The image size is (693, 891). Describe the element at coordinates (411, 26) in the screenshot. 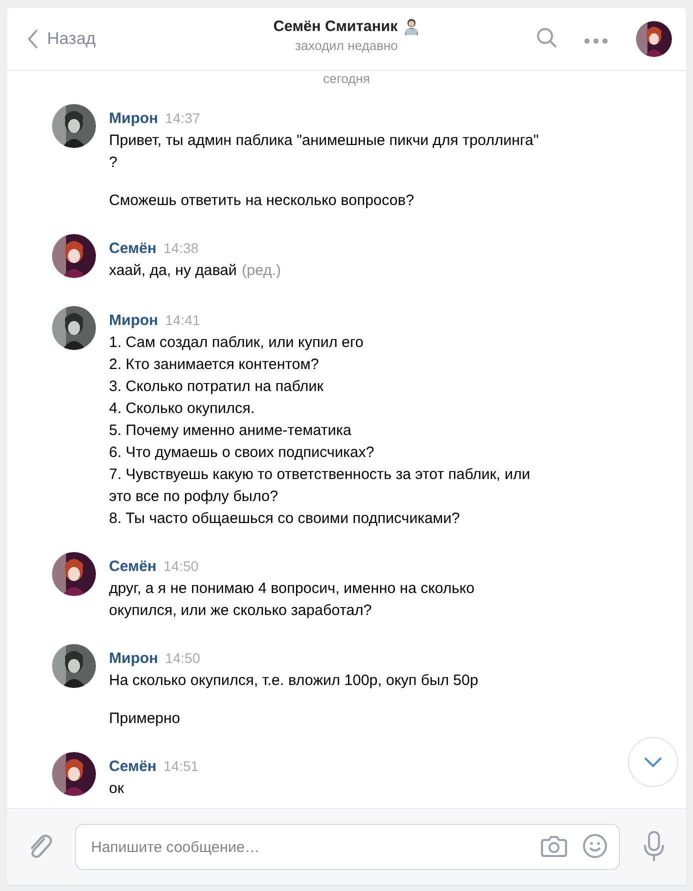

I see `person-laptop-icon` at that location.